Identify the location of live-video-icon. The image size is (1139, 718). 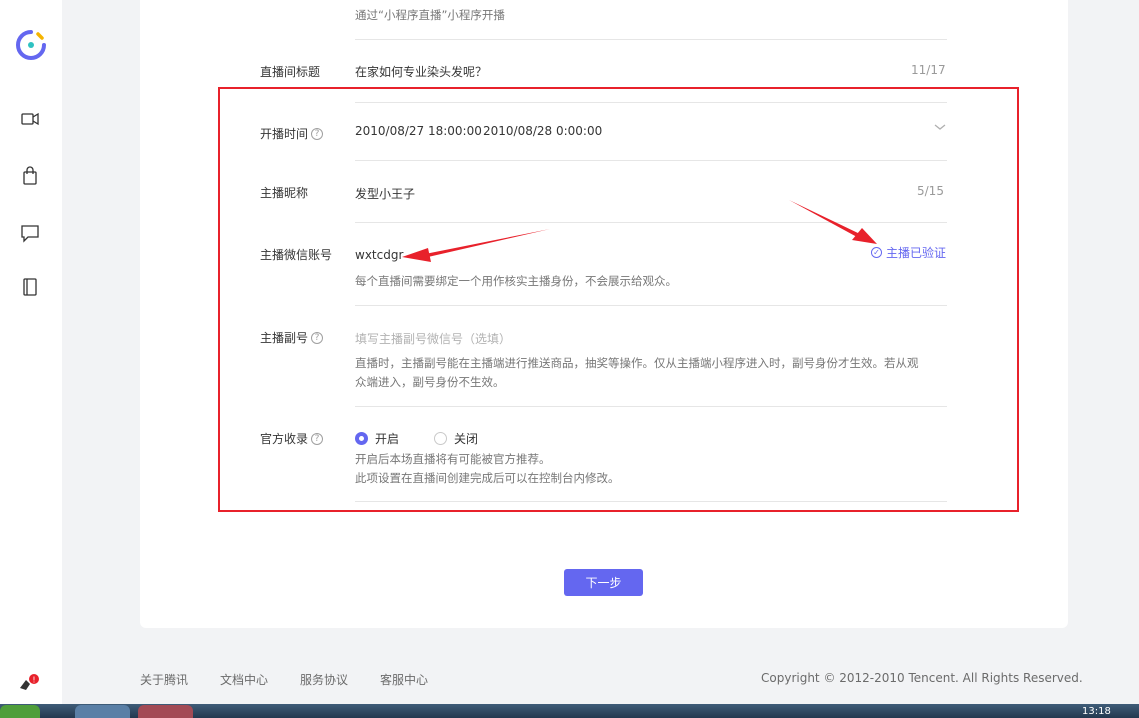
(30, 119).